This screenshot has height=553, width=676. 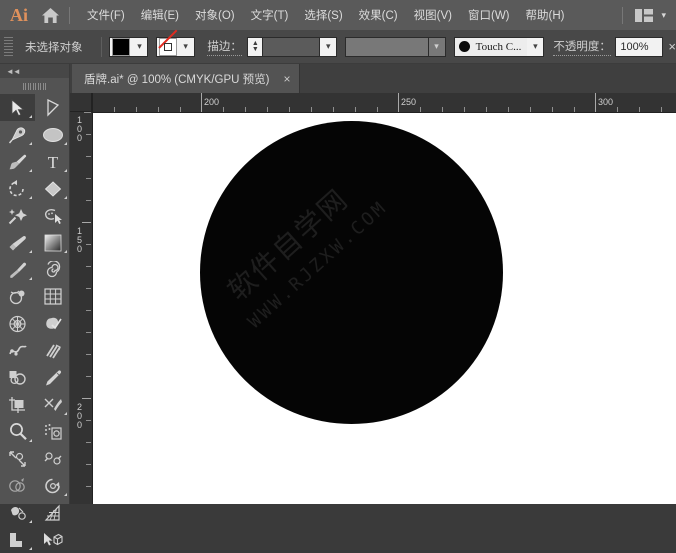 What do you see at coordinates (79, 416) in the screenshot?
I see `ruler-v-label-200: 200` at bounding box center [79, 416].